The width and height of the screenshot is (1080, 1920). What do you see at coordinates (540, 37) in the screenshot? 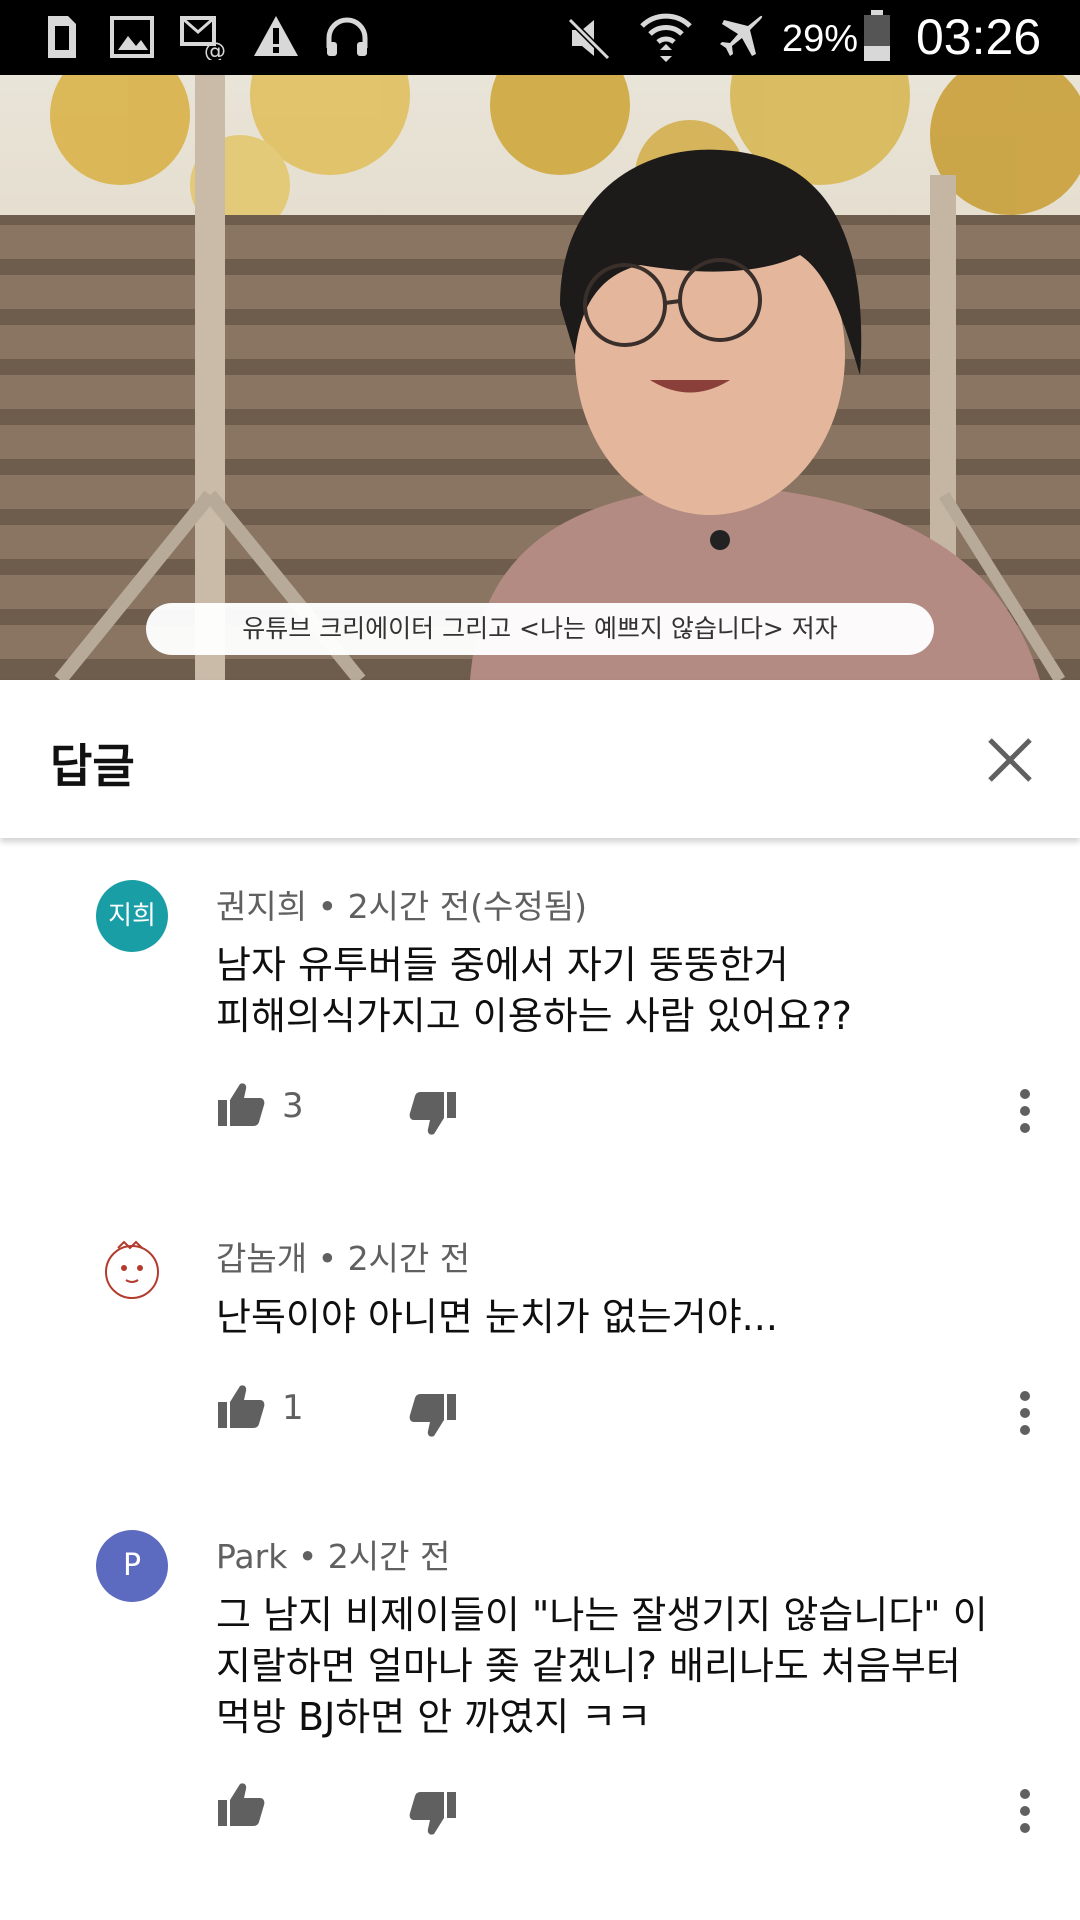
I see `status-bar: @ 29% 03:26` at bounding box center [540, 37].